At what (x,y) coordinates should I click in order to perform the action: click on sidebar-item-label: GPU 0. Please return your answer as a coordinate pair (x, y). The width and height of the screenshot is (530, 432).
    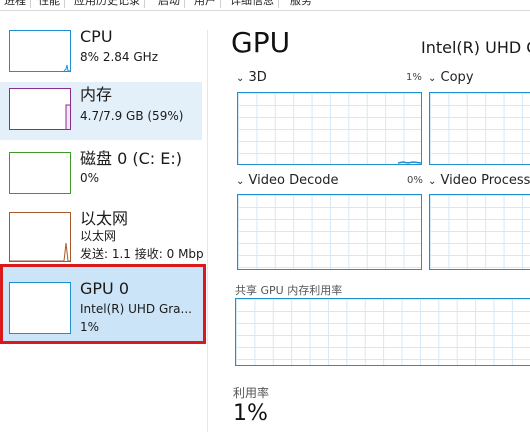
    Looking at the image, I should click on (105, 288).